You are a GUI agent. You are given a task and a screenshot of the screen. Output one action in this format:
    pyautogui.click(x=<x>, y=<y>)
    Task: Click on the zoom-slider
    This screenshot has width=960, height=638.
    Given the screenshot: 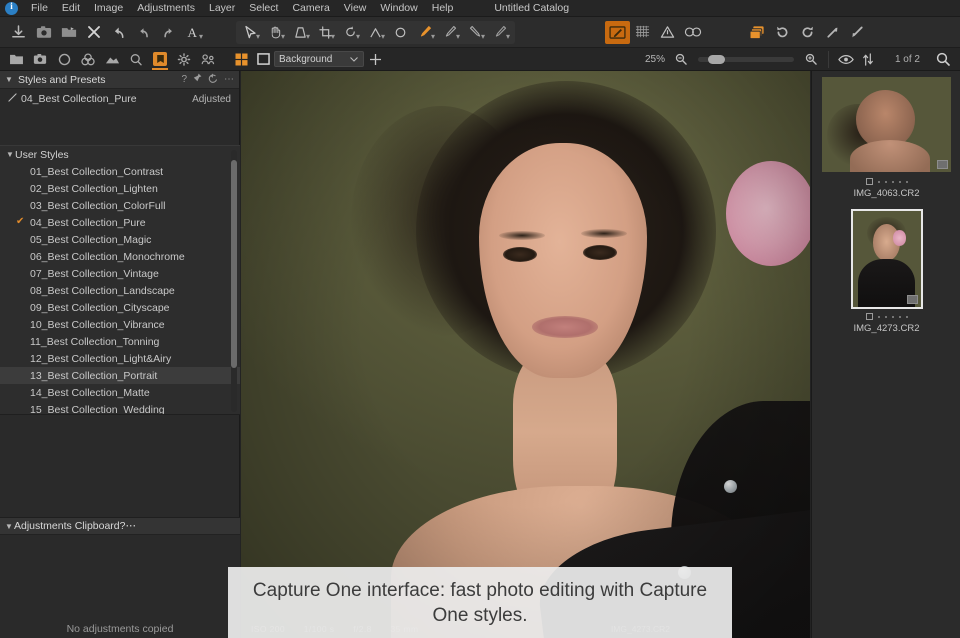 What is the action you would take?
    pyautogui.click(x=745, y=59)
    